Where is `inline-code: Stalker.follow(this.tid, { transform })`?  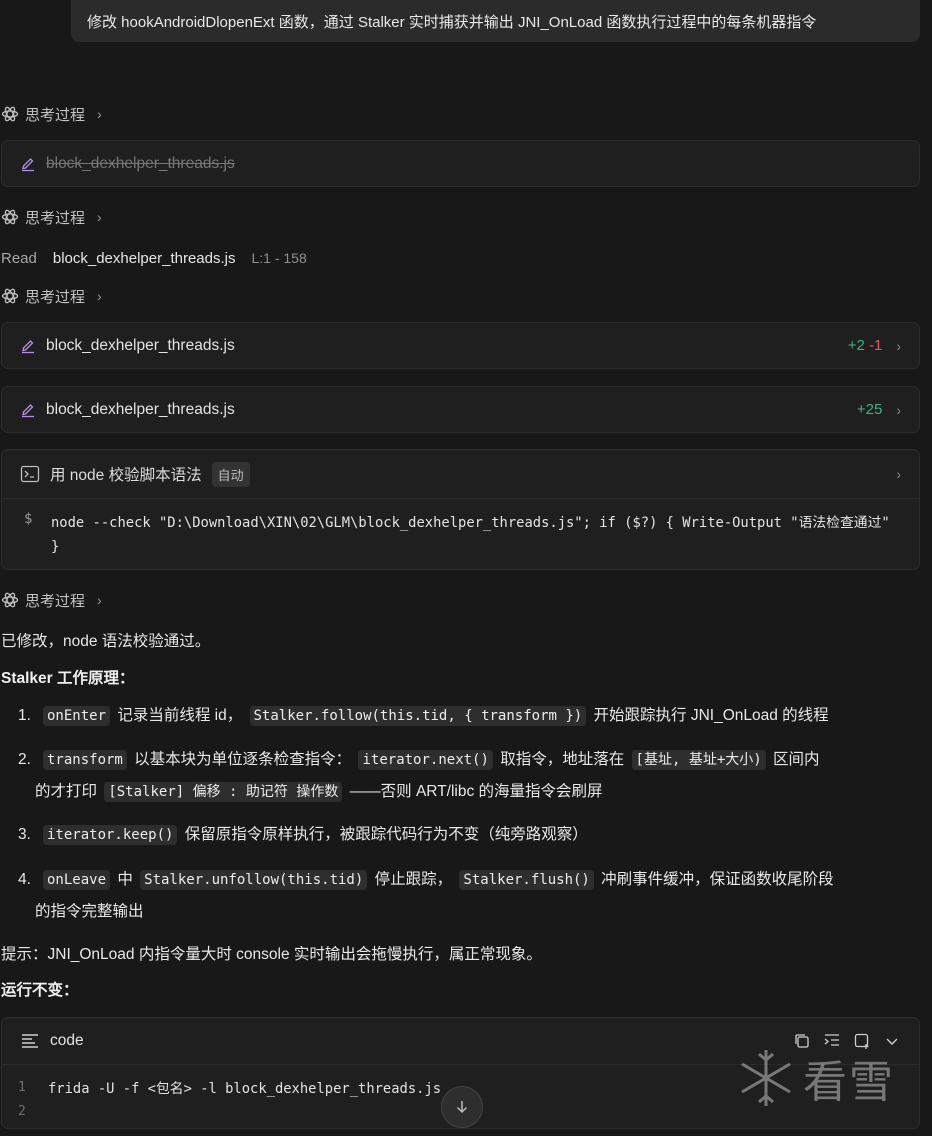
inline-code: Stalker.follow(this.tid, { transform }) is located at coordinates (418, 716).